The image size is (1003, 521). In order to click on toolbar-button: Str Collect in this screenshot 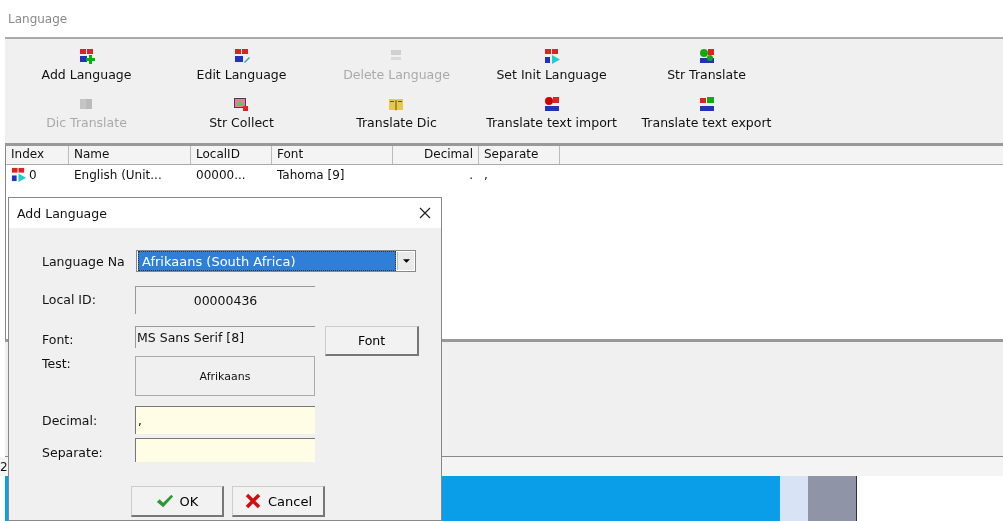, I will do `click(241, 113)`.